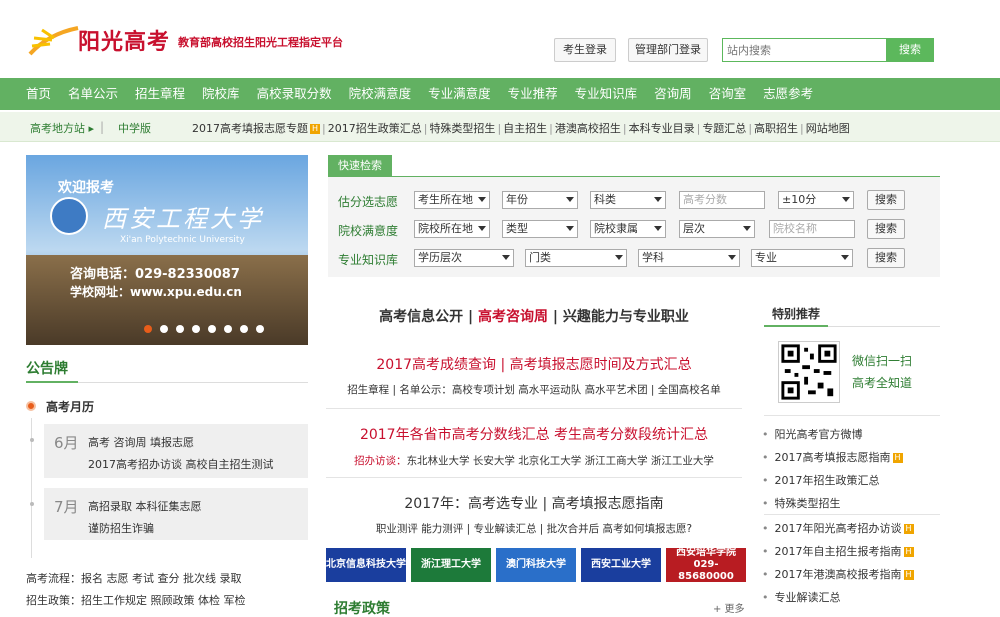 Image resolution: width=1000 pixels, height=617 pixels. Describe the element at coordinates (832, 480) in the screenshot. I see `recommend-item: 2017年招生政策汇总` at that location.